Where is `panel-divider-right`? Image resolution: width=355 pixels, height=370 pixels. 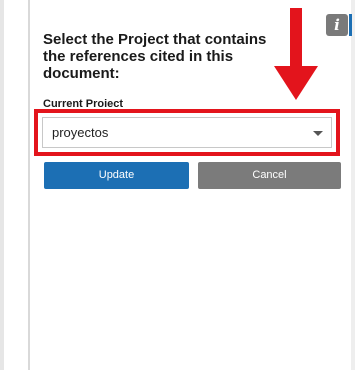
panel-divider-right is located at coordinates (353, 185).